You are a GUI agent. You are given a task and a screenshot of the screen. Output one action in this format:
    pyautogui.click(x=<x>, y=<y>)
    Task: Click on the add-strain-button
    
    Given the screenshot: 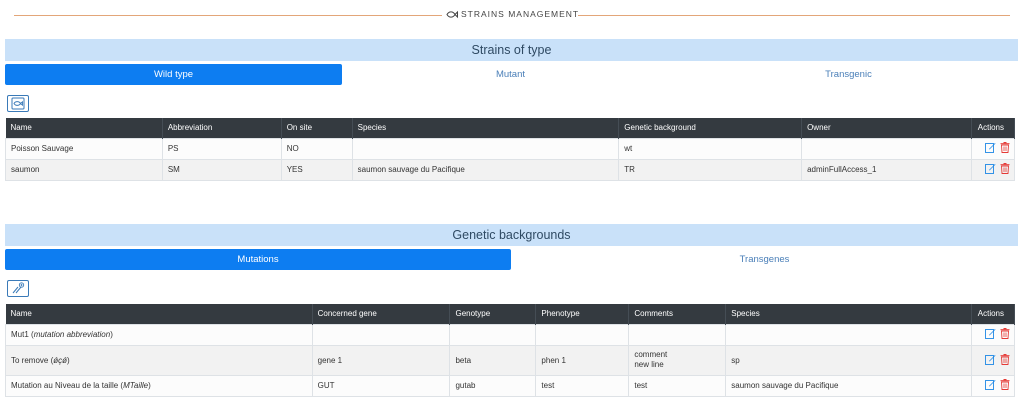 What is the action you would take?
    pyautogui.click(x=18, y=103)
    